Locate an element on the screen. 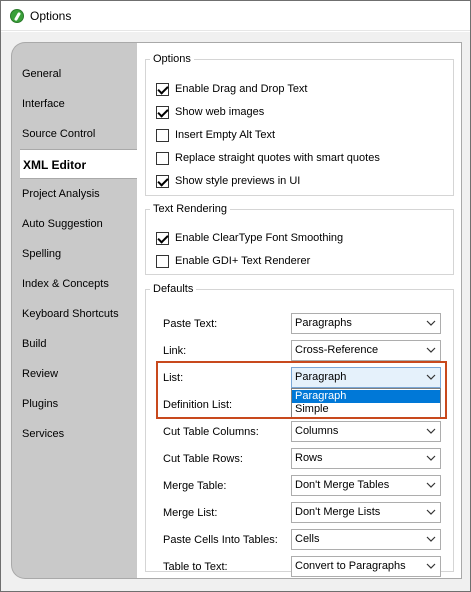 This screenshot has width=471, height=592. tab-keyboard-shortcuts: Keyboard Shortcuts is located at coordinates (70, 314).